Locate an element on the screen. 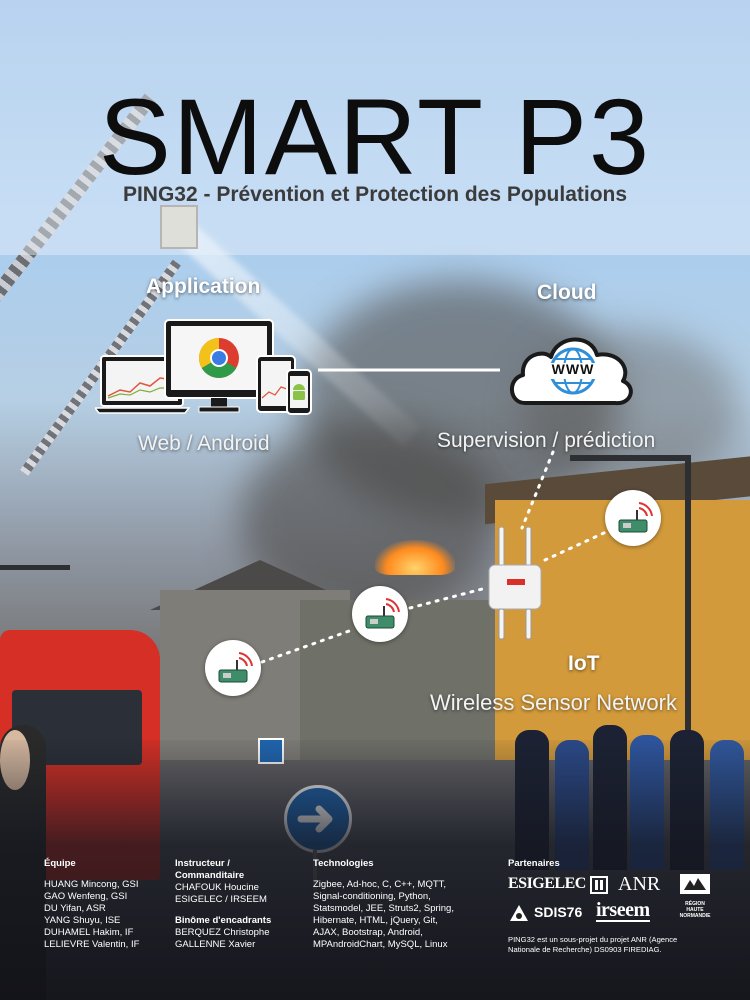 The image size is (750, 1000). supervisor-line: BERQUEZ Christophe is located at coordinates (222, 932).